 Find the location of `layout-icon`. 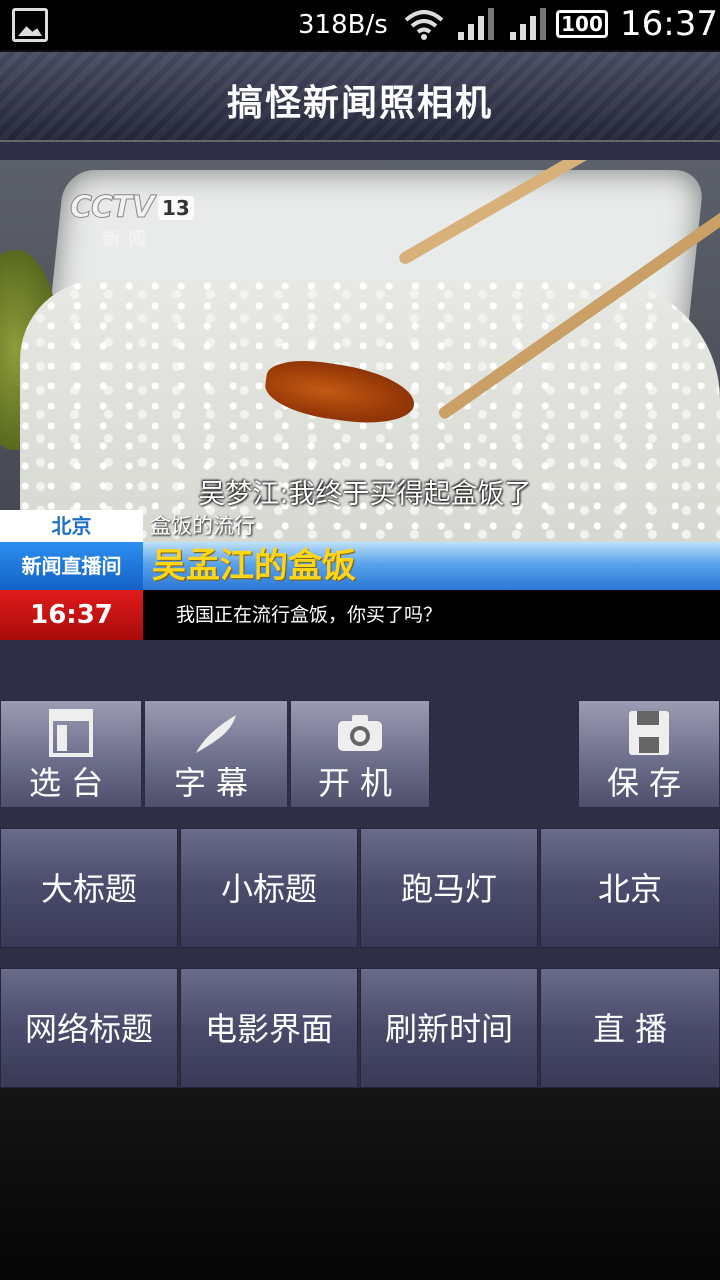

layout-icon is located at coordinates (71, 733).